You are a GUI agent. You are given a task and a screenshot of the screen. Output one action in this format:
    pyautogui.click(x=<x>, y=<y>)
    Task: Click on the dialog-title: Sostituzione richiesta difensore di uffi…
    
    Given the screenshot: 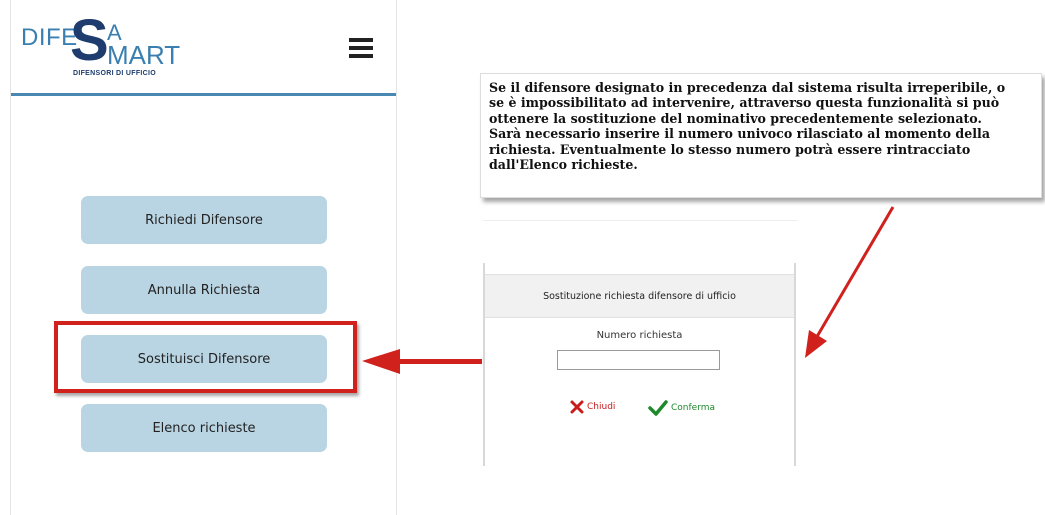 What is the action you would take?
    pyautogui.click(x=639, y=296)
    